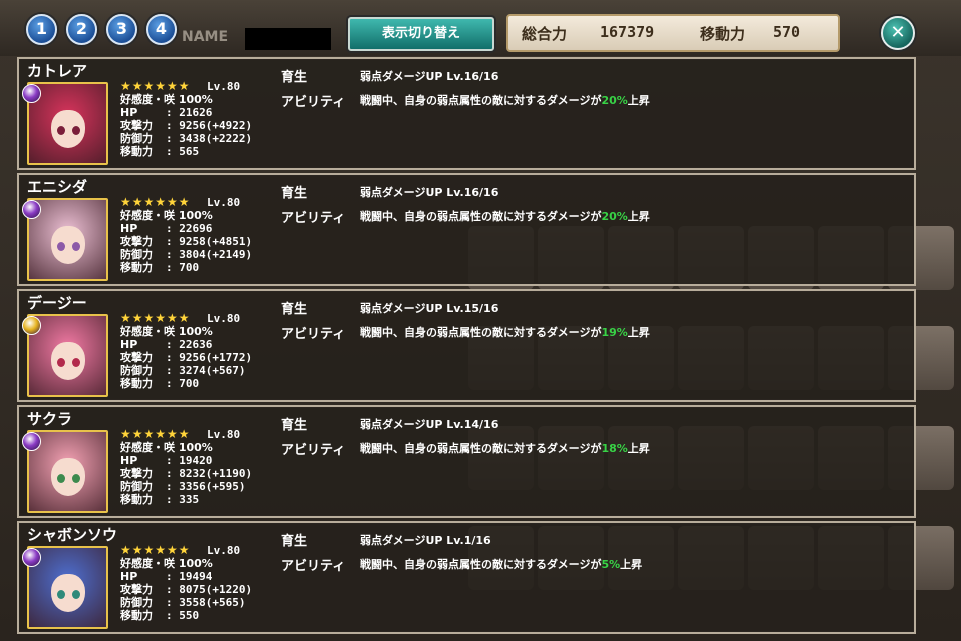 The width and height of the screenshot is (961, 641). I want to click on stat-def-value: : 3558(+565), so click(206, 602).